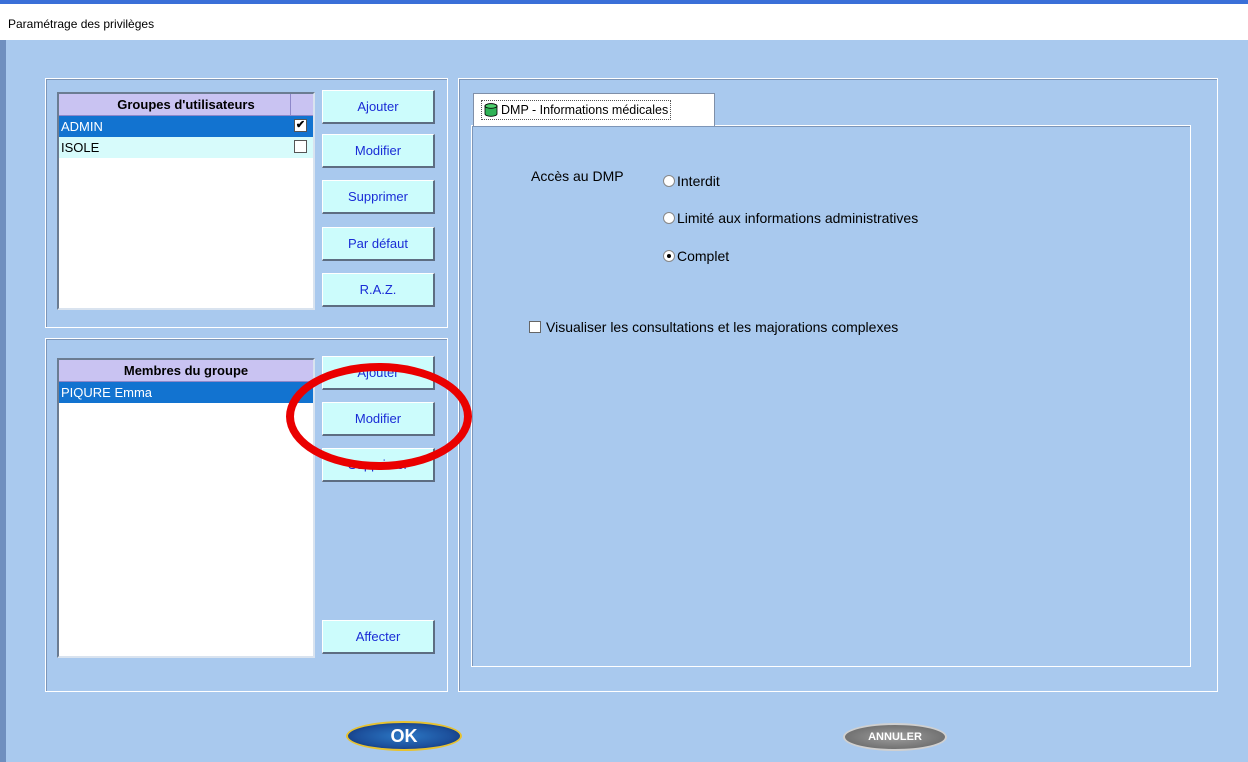  I want to click on groups-header-label: Groupes d'utilisateurs, so click(186, 104).